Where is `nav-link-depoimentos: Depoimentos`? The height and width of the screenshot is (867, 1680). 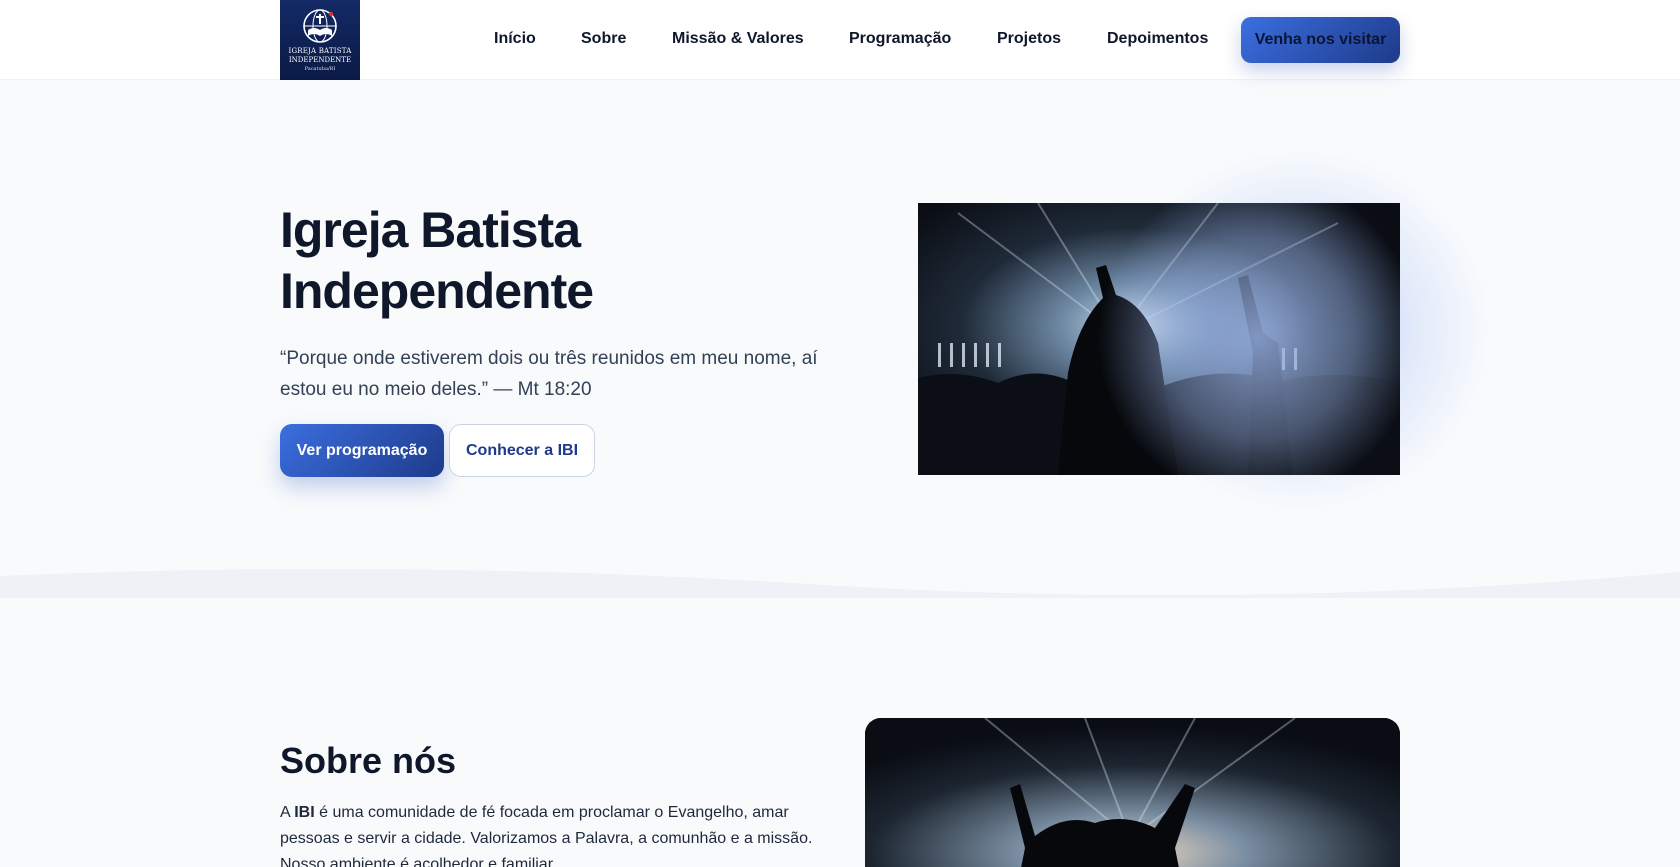
nav-link-depoimentos: Depoimentos is located at coordinates (1157, 39).